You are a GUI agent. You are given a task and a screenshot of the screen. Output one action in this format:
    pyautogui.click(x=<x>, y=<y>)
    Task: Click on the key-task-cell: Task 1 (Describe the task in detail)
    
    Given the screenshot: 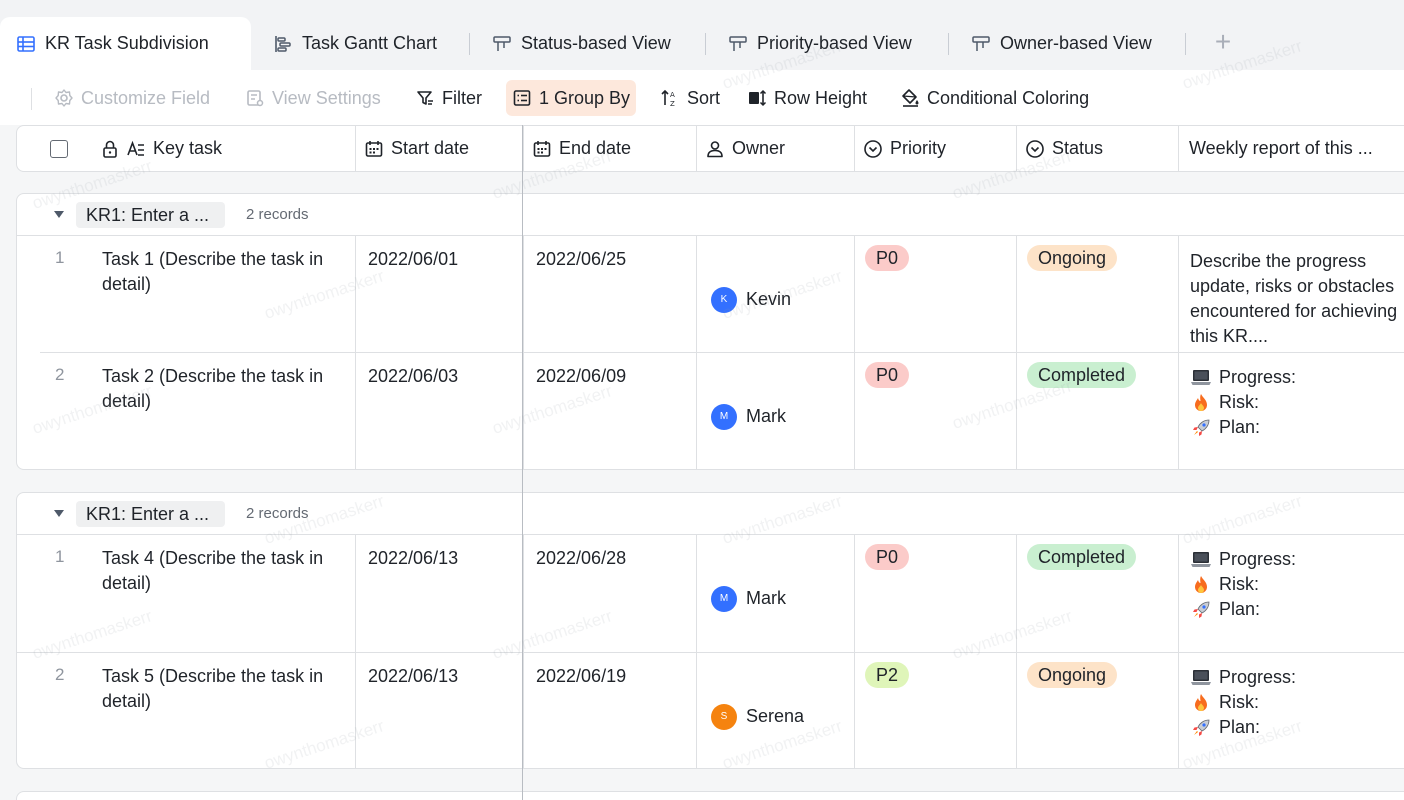 What is the action you would take?
    pyautogui.click(x=186, y=294)
    